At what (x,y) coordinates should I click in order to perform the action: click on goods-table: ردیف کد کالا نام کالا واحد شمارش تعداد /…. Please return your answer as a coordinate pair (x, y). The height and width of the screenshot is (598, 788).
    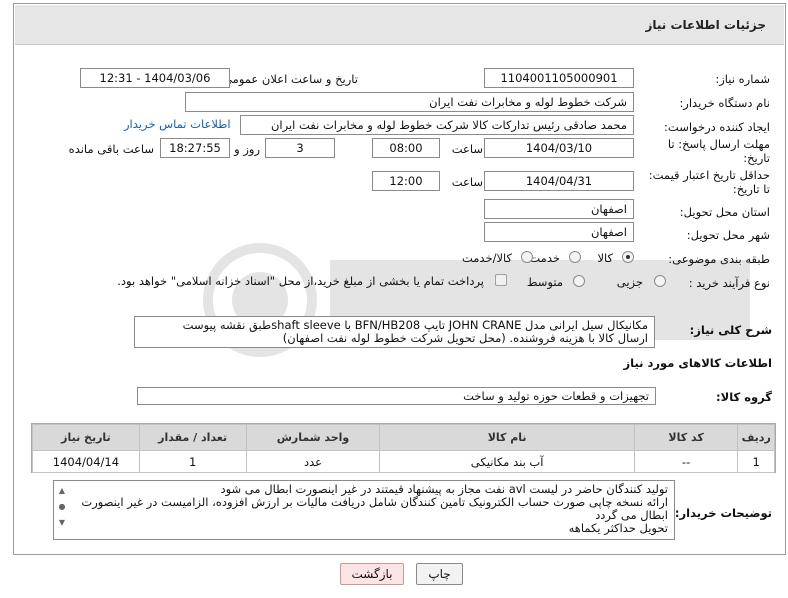
    Looking at the image, I should click on (403, 448).